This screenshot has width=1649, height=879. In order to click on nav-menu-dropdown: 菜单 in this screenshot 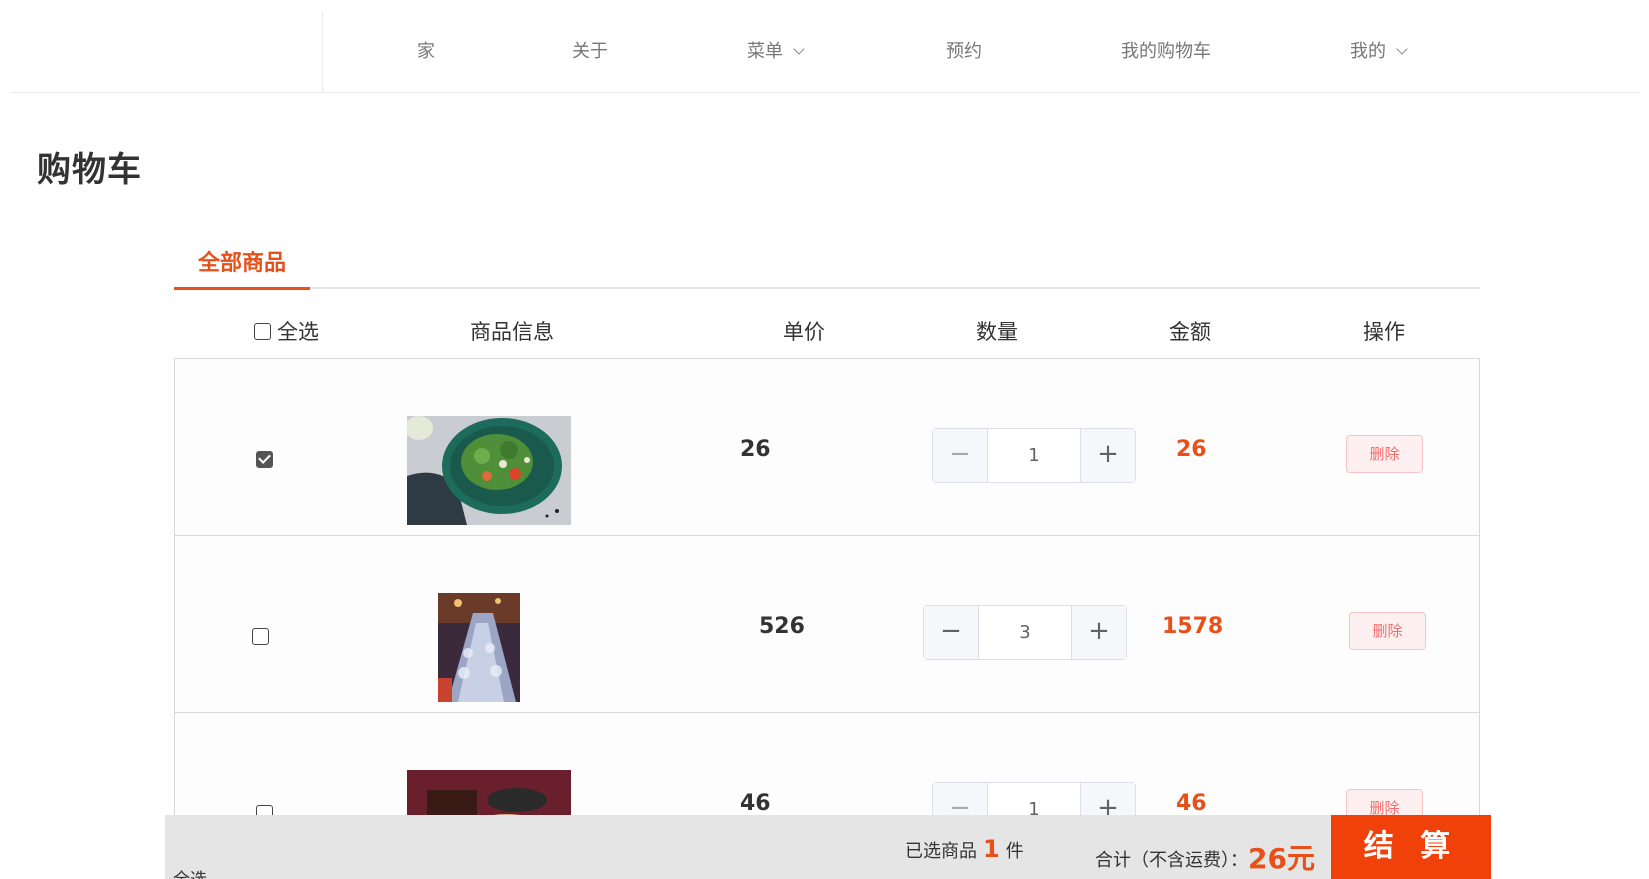, I will do `click(776, 52)`.